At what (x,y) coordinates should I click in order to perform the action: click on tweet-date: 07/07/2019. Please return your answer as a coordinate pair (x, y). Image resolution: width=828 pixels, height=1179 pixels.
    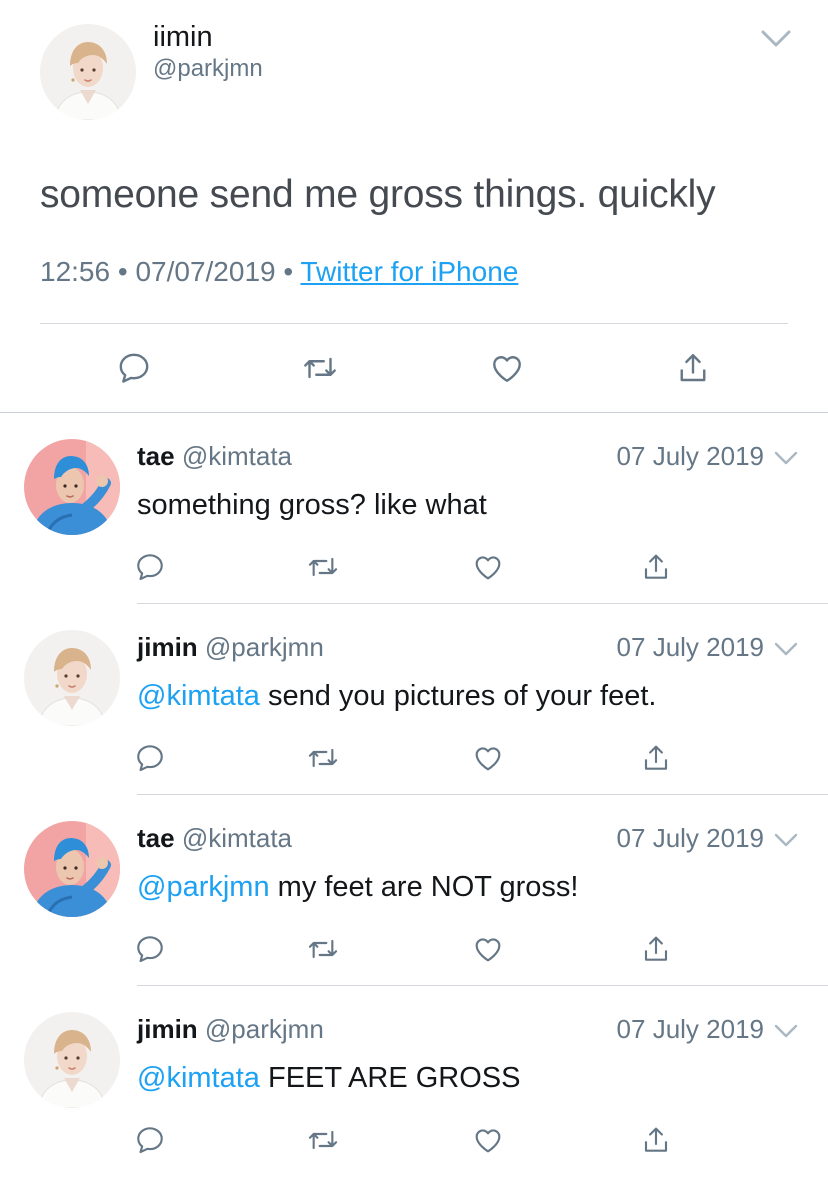
    Looking at the image, I should click on (205, 271).